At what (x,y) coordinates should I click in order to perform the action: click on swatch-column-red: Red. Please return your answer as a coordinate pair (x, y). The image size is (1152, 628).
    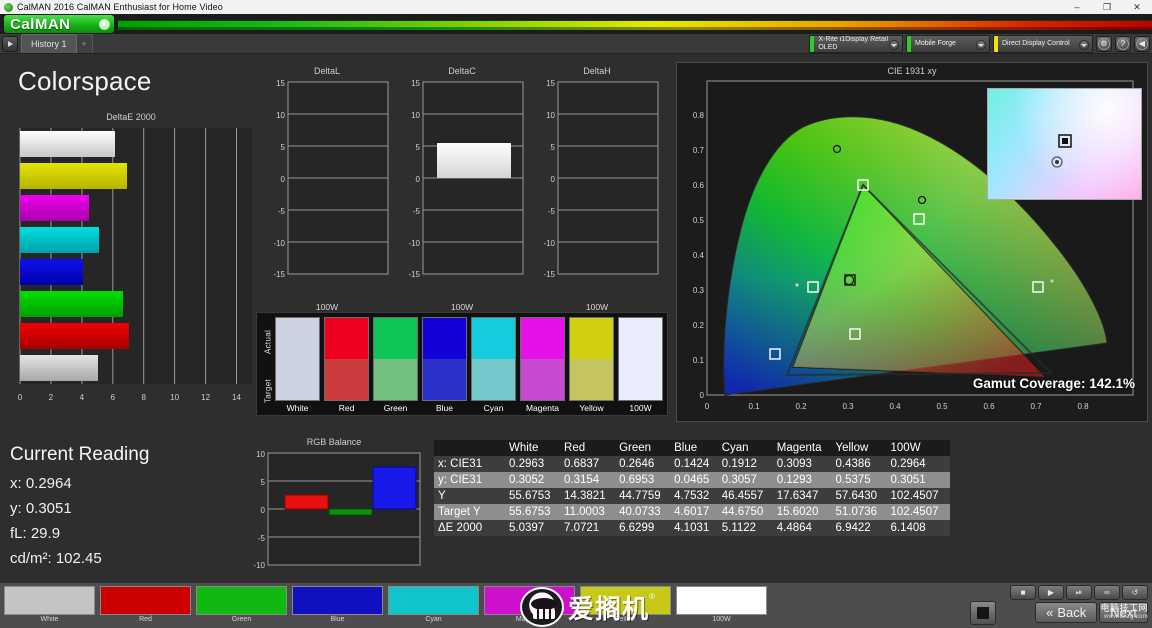
    Looking at the image, I should click on (346, 366).